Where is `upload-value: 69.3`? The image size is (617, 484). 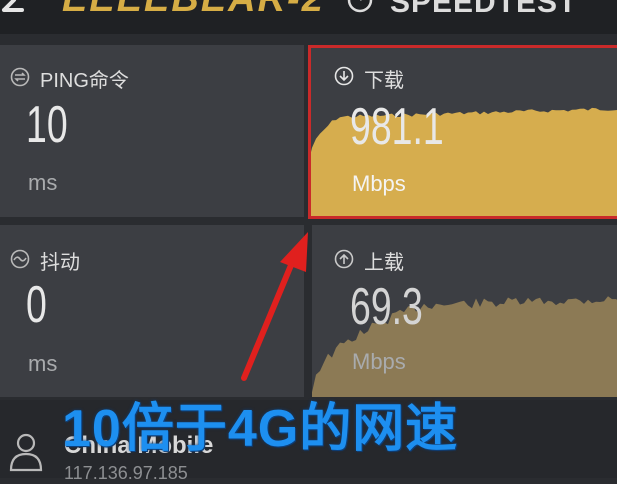 upload-value: 69.3 is located at coordinates (386, 307).